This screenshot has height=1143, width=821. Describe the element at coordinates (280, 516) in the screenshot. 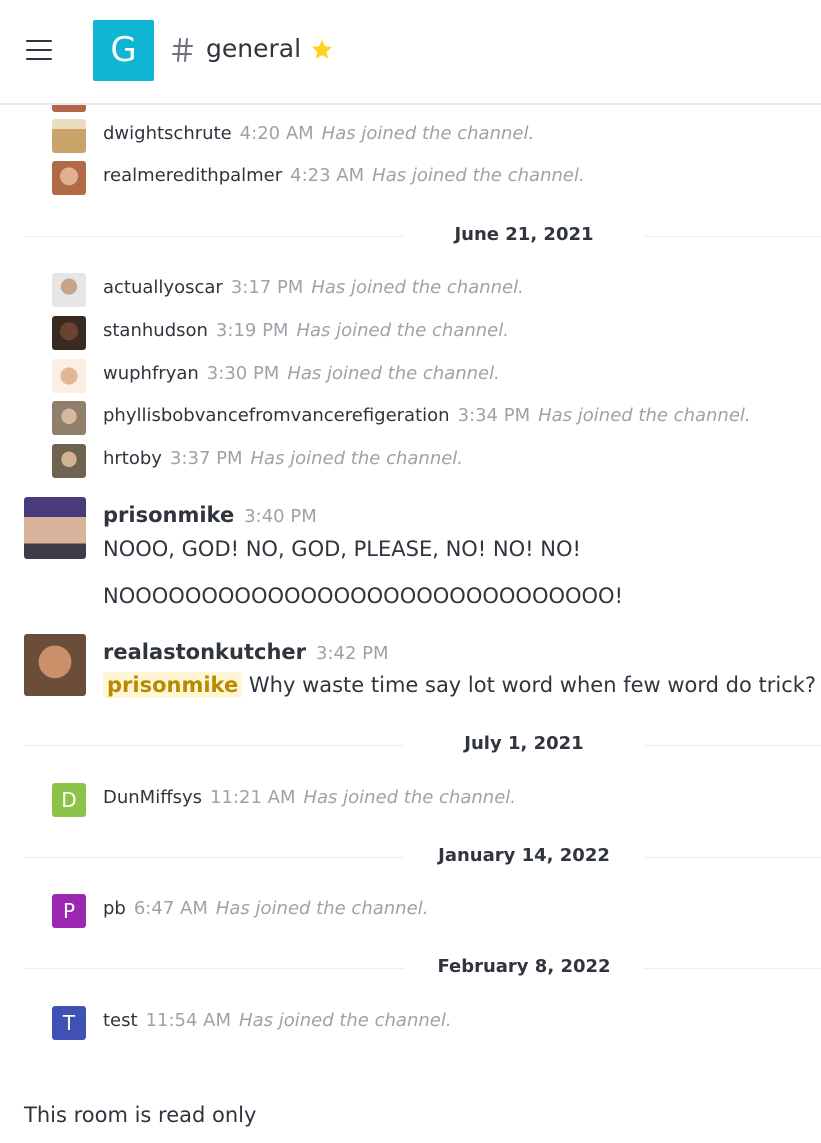

I see `timestamp: 3:40 PM` at that location.